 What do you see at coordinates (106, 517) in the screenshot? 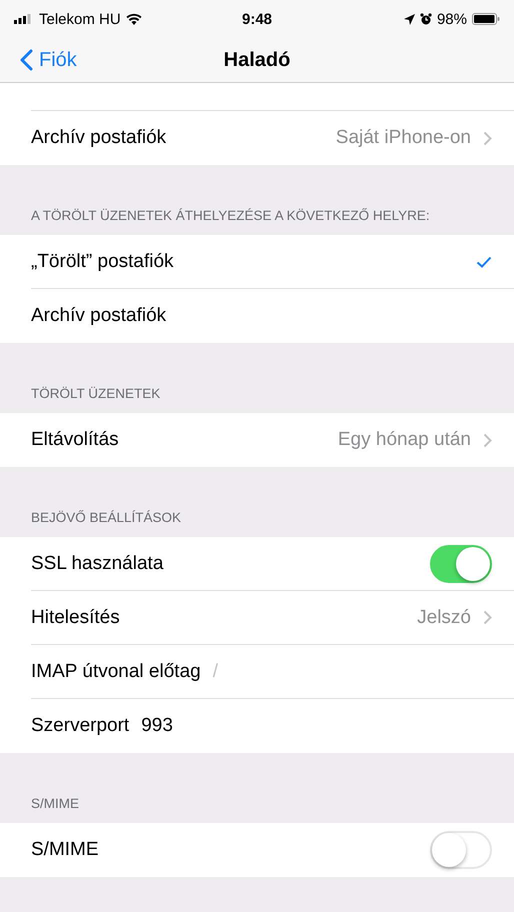
I see `section-header: BEJÖVŐ BEÁLLÍTÁSOK` at bounding box center [106, 517].